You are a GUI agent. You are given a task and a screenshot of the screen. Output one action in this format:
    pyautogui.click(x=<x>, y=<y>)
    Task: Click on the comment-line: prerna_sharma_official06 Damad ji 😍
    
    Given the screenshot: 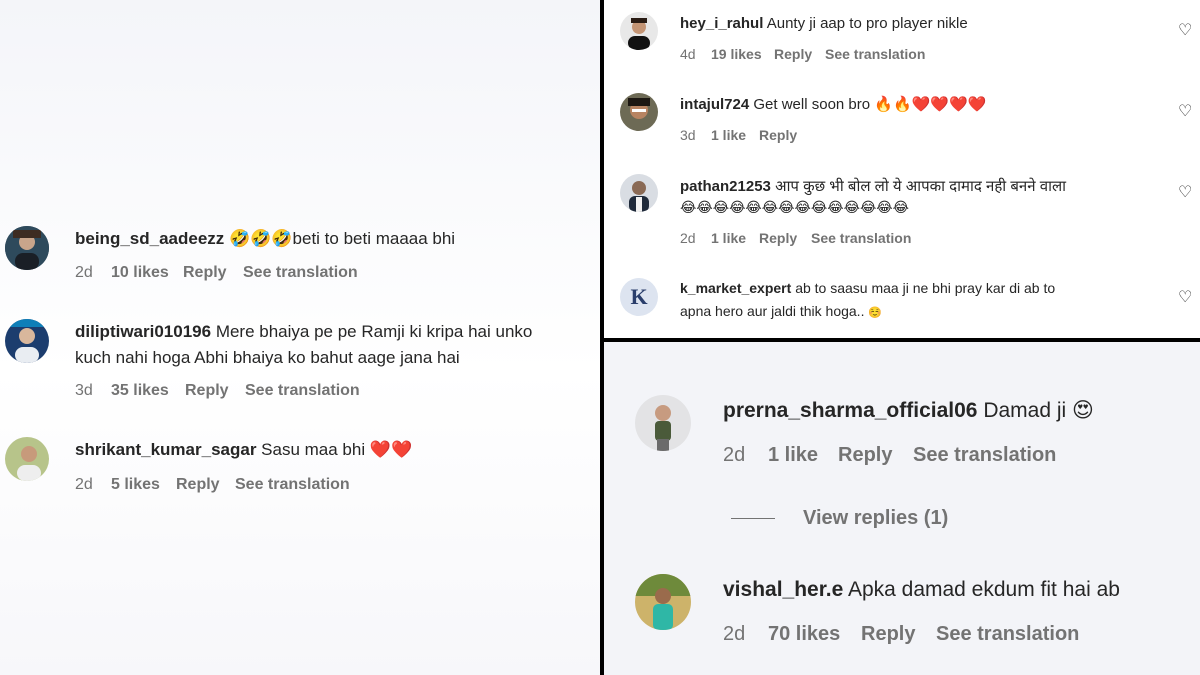 What is the action you would take?
    pyautogui.click(x=908, y=410)
    